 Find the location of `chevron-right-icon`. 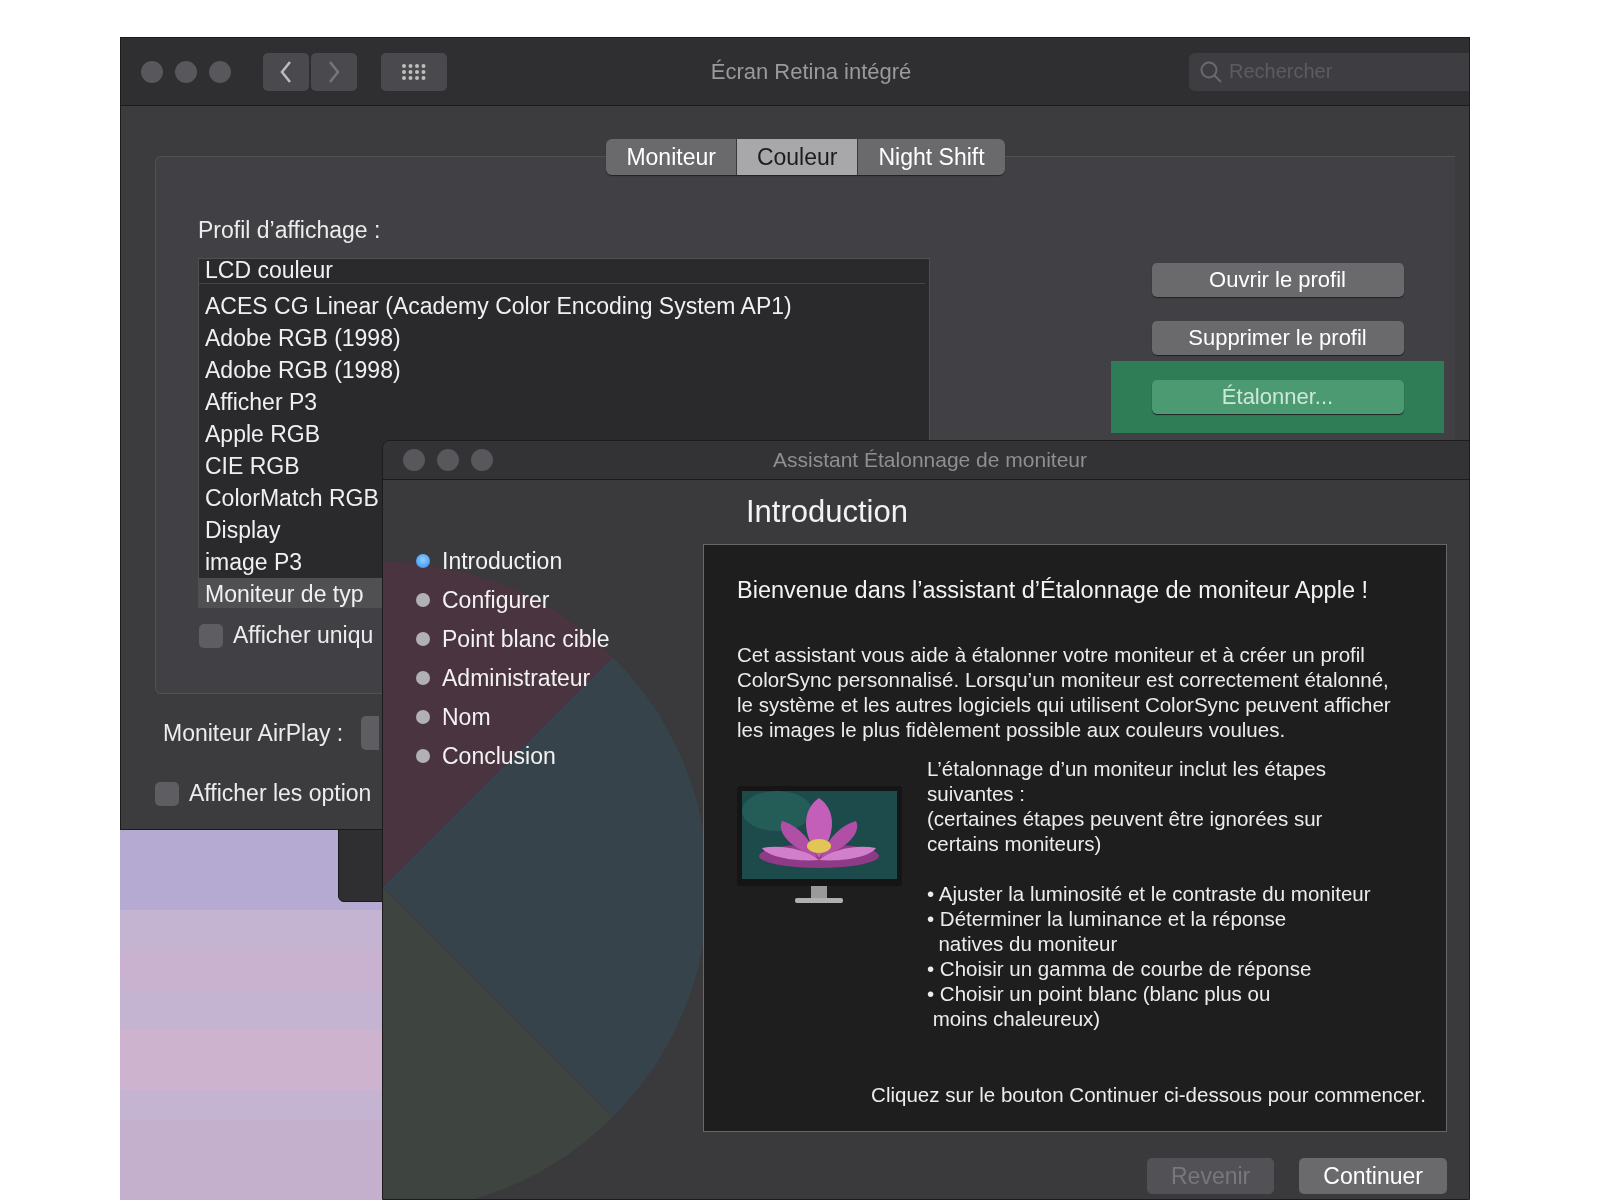

chevron-right-icon is located at coordinates (334, 71).